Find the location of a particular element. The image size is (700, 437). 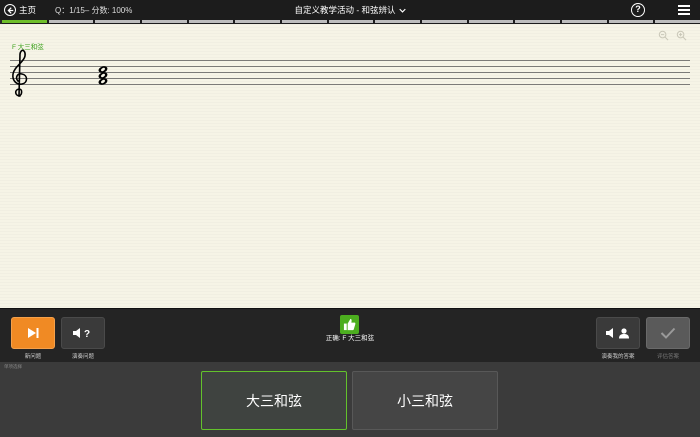

chevron-down-icon is located at coordinates (402, 10).